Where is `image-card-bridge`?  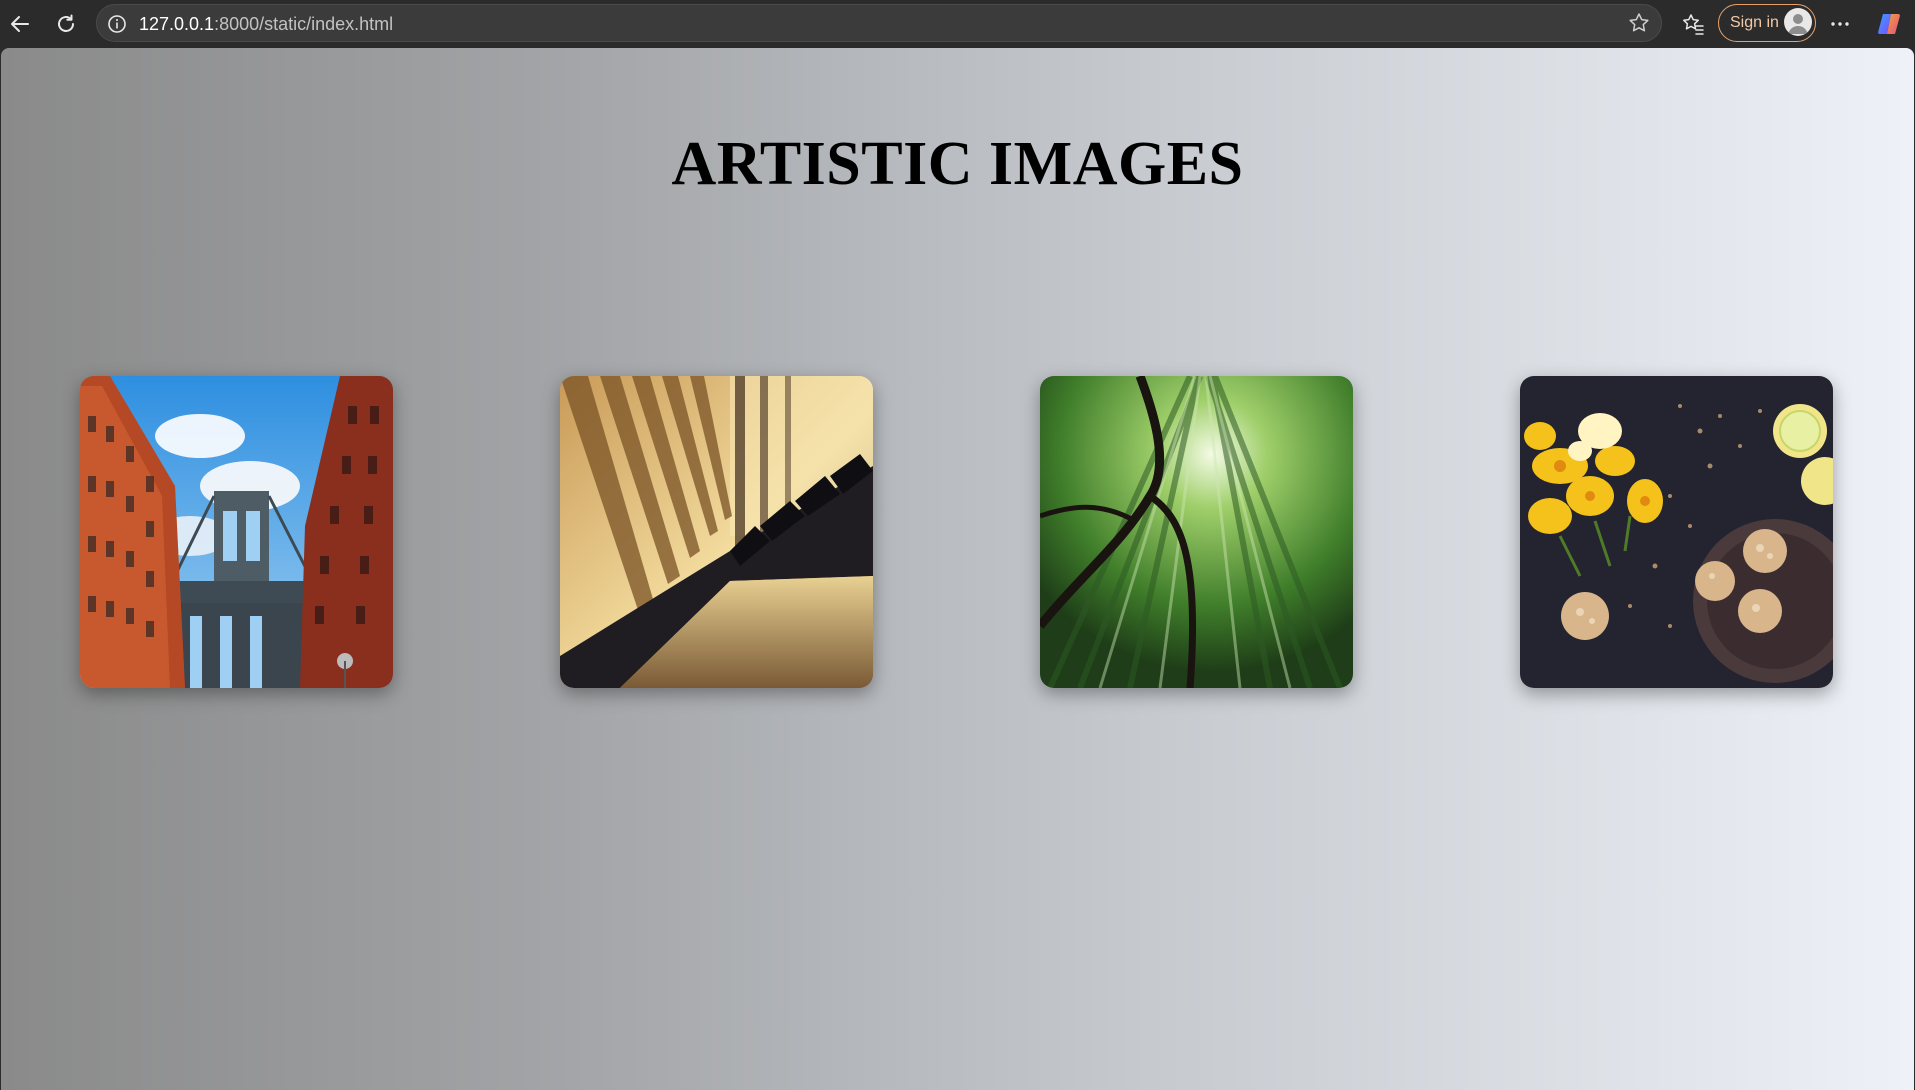
image-card-bridge is located at coordinates (236, 532).